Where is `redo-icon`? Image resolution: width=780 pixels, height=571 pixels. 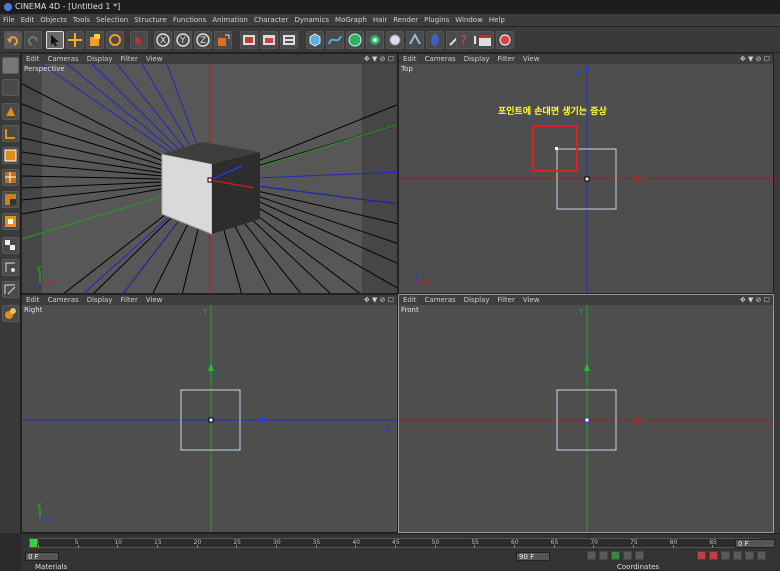 redo-icon is located at coordinates (33, 40).